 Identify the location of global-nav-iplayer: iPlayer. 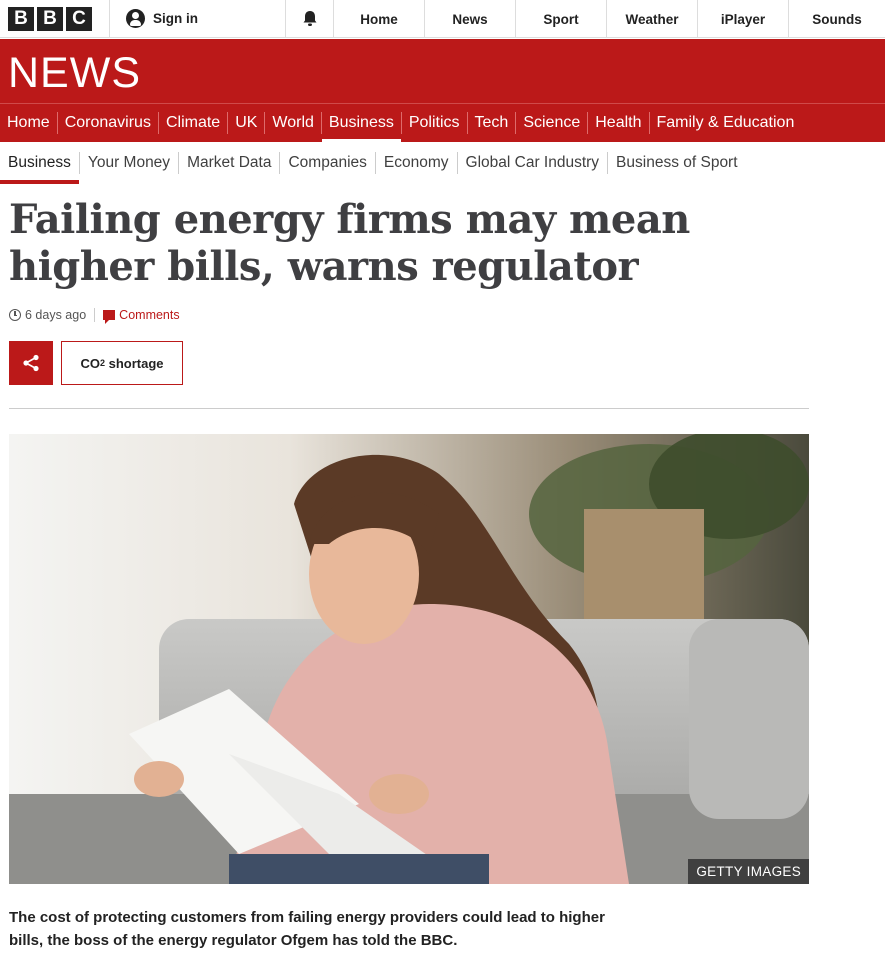
(743, 19).